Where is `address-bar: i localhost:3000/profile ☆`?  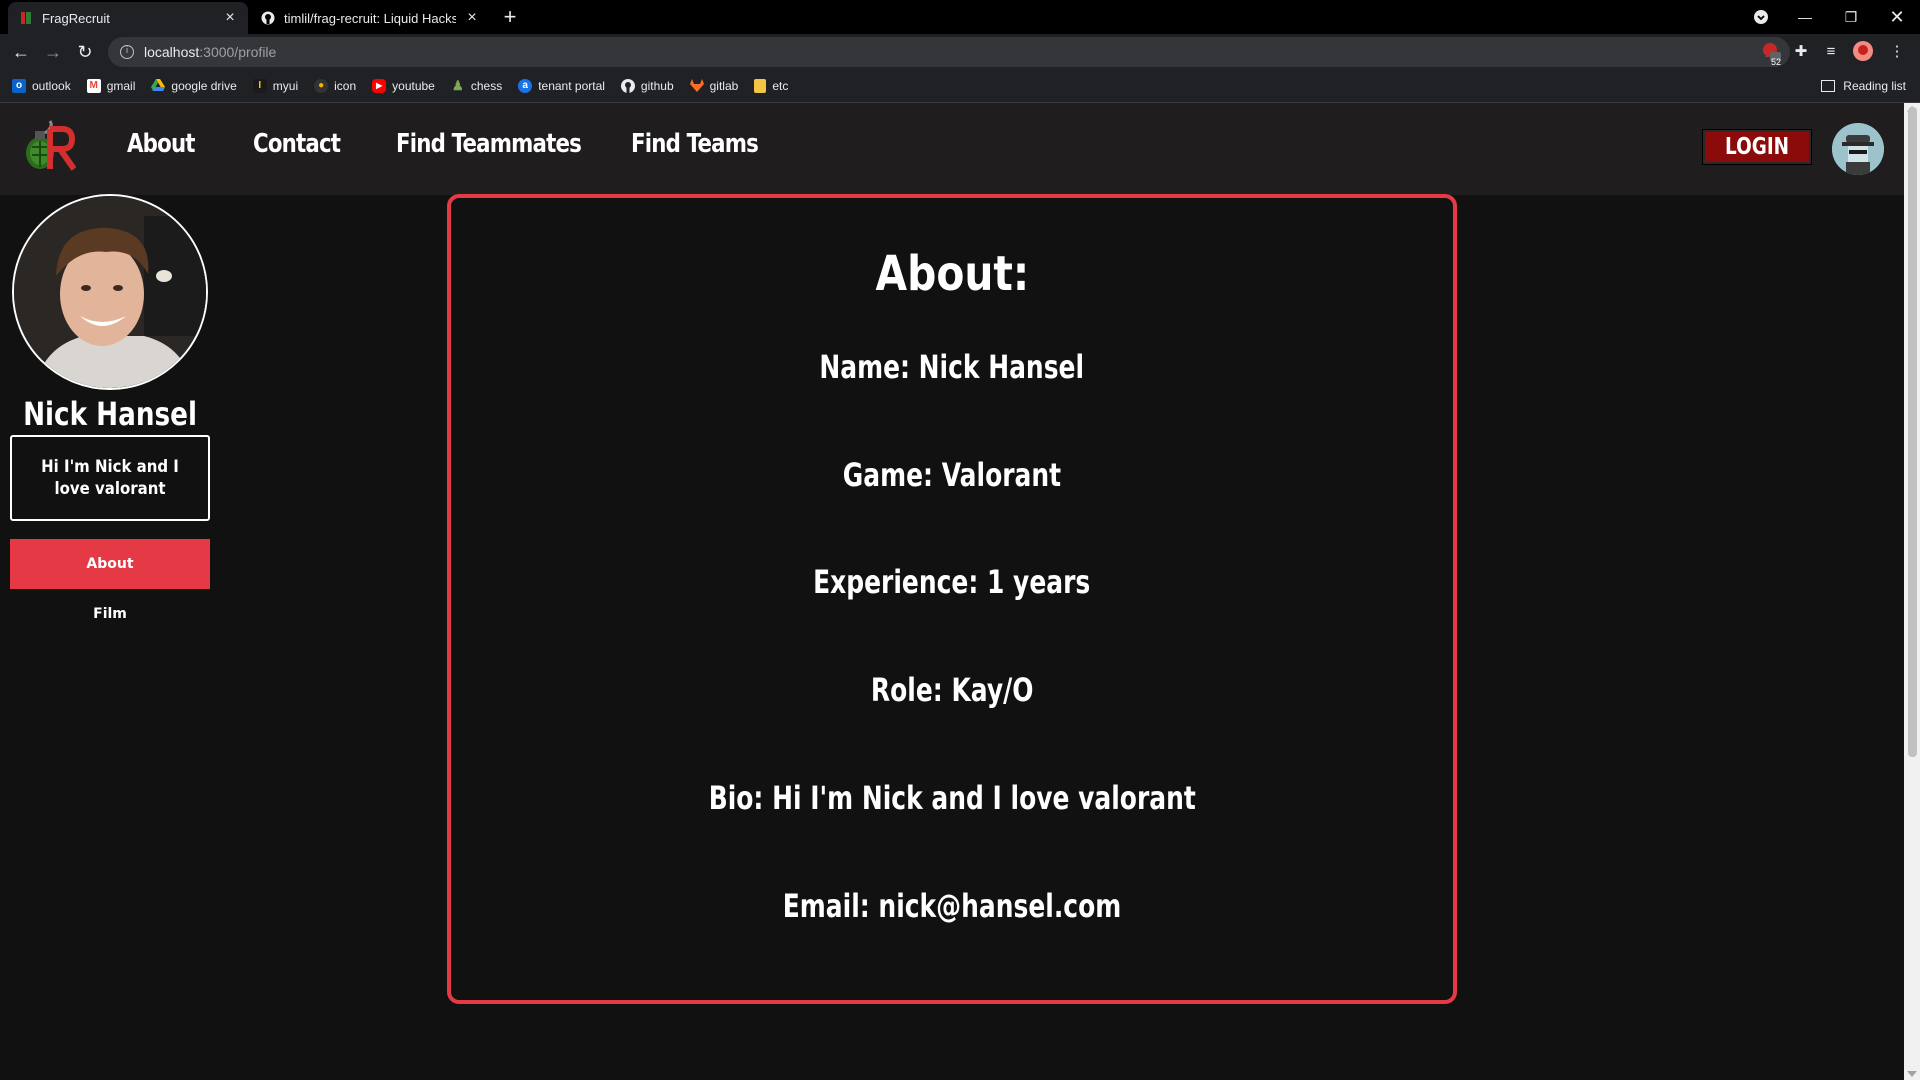 address-bar: i localhost:3000/profile ☆ is located at coordinates (949, 52).